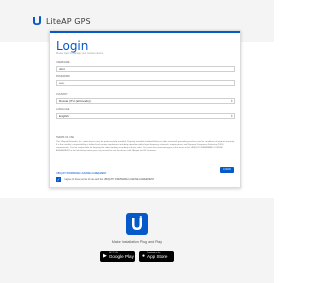  I want to click on apple-icon: ●, so click(144, 256).